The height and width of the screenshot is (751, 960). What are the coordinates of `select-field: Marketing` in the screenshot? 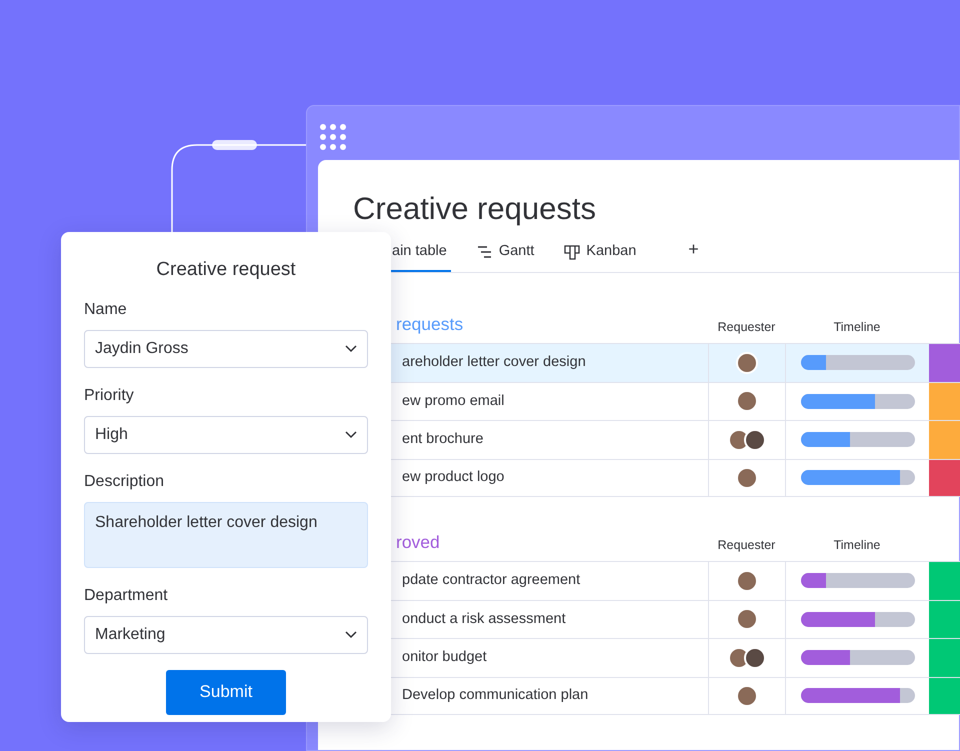 It's located at (226, 635).